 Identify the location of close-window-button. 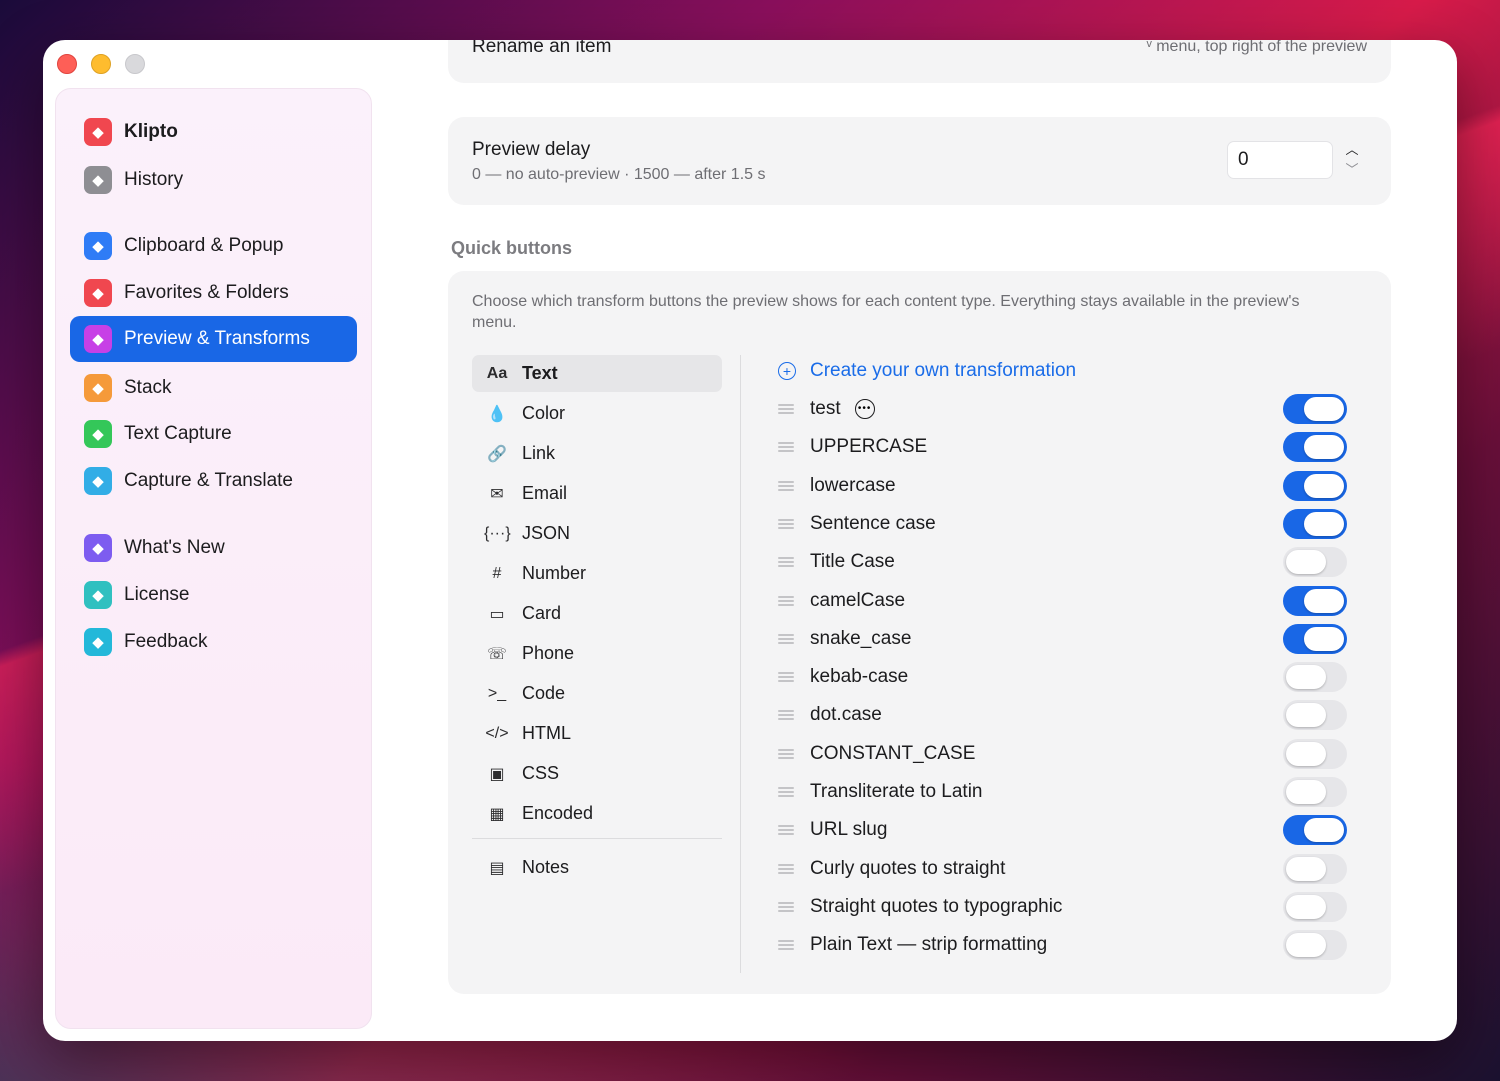
(67, 64).